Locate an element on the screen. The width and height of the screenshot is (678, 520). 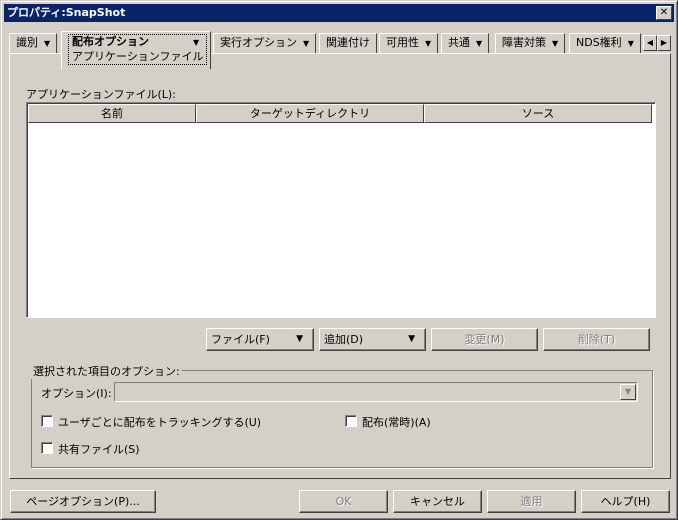
tab-identification: 識別 ▼ is located at coordinates (33, 43).